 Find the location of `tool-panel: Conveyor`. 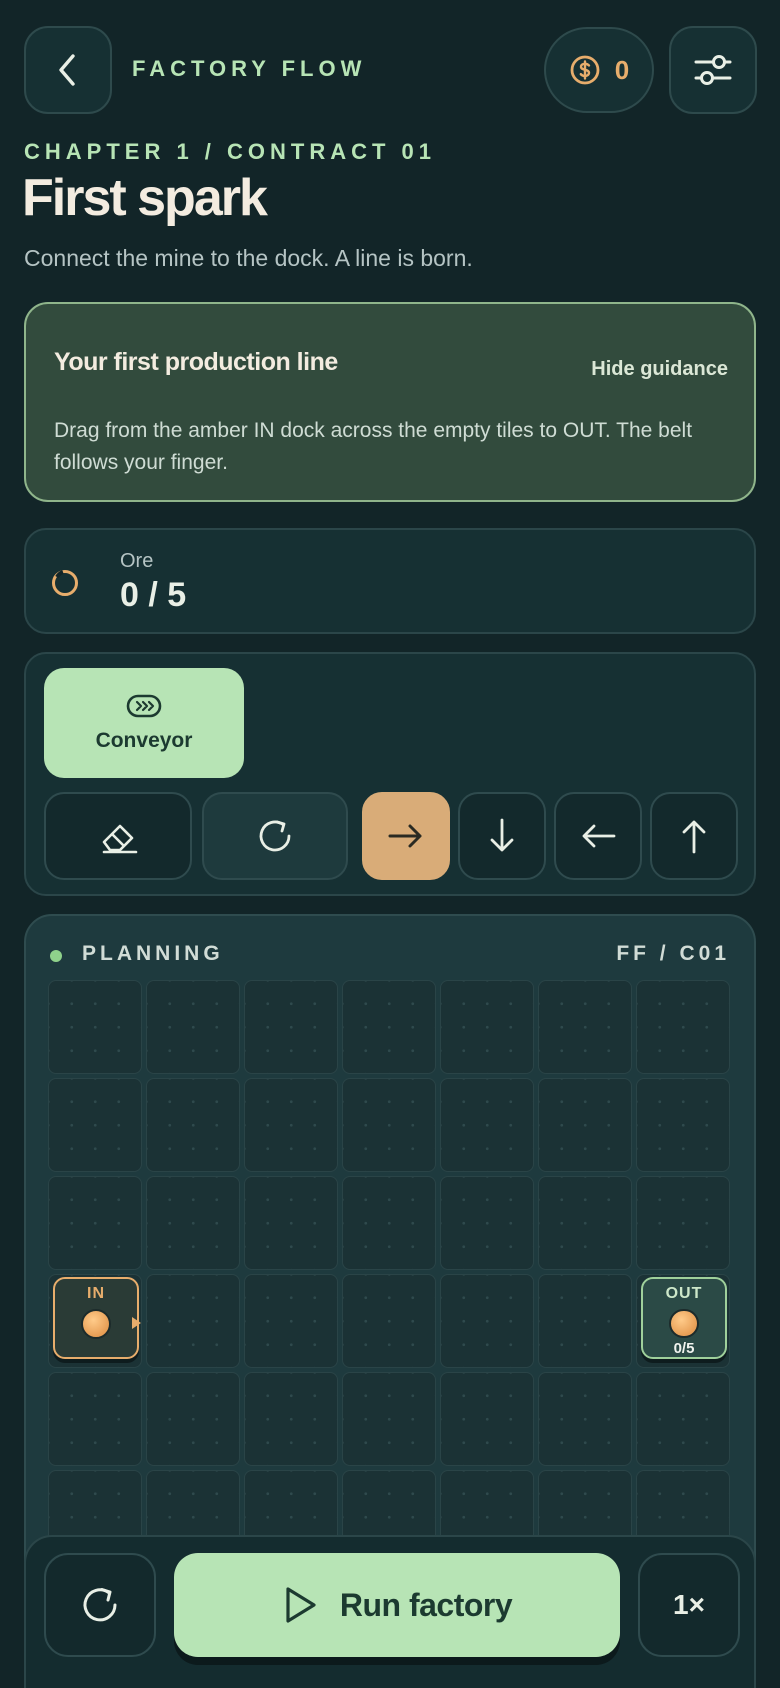

tool-panel: Conveyor is located at coordinates (390, 774).